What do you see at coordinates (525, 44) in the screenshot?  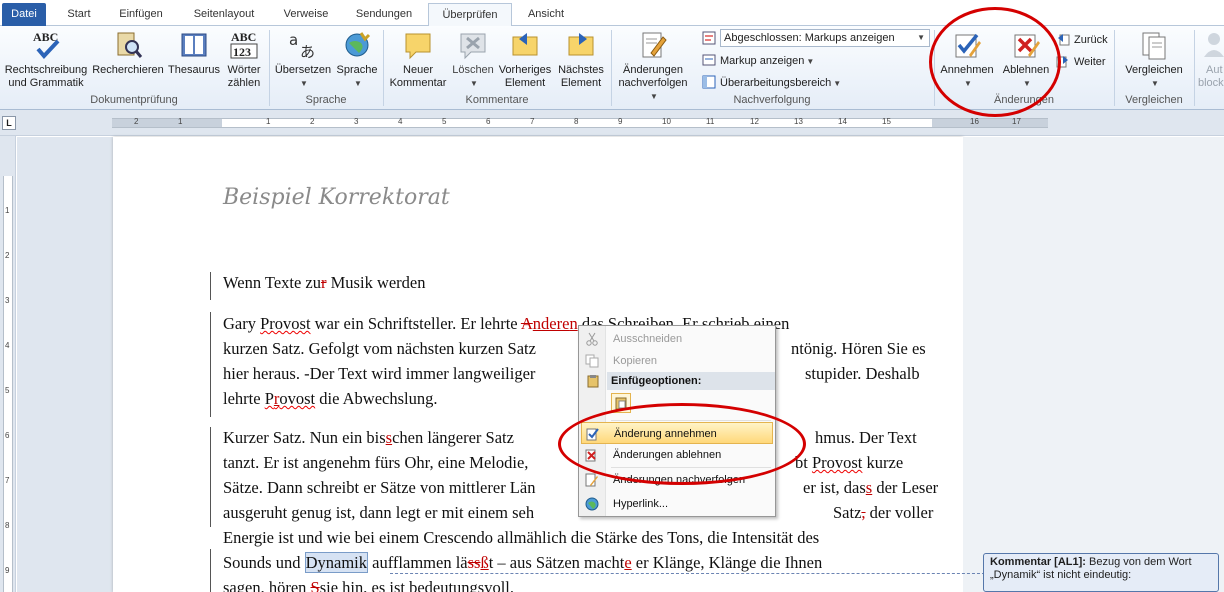 I see `previous-comment-icon` at bounding box center [525, 44].